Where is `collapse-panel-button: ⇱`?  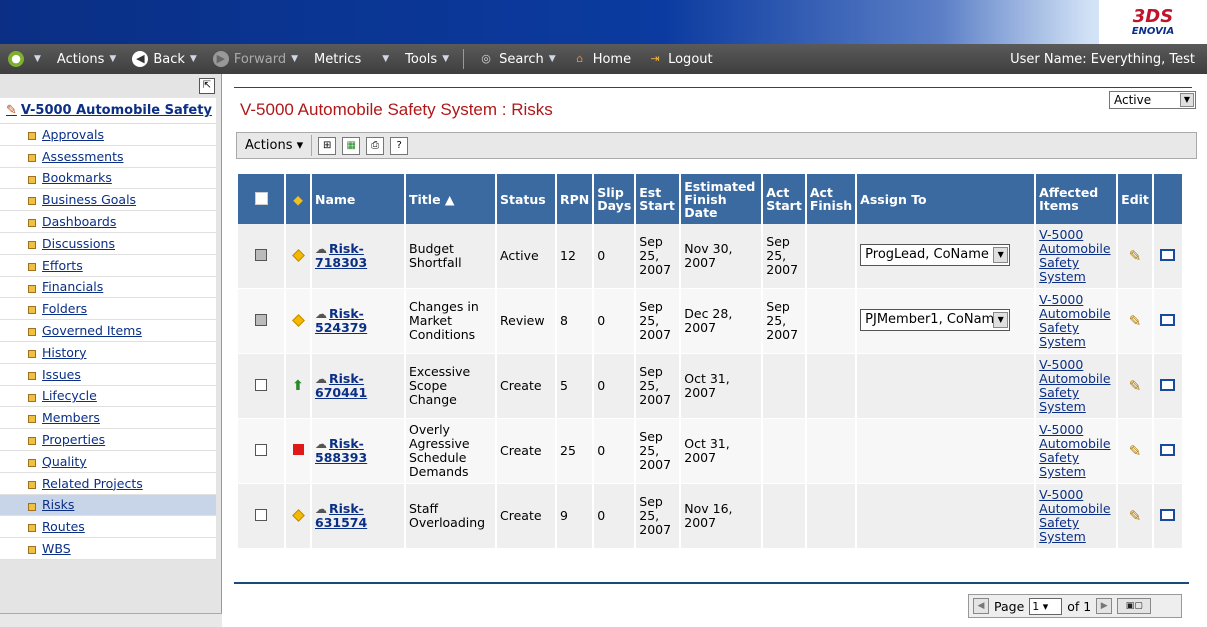 collapse-panel-button: ⇱ is located at coordinates (207, 86).